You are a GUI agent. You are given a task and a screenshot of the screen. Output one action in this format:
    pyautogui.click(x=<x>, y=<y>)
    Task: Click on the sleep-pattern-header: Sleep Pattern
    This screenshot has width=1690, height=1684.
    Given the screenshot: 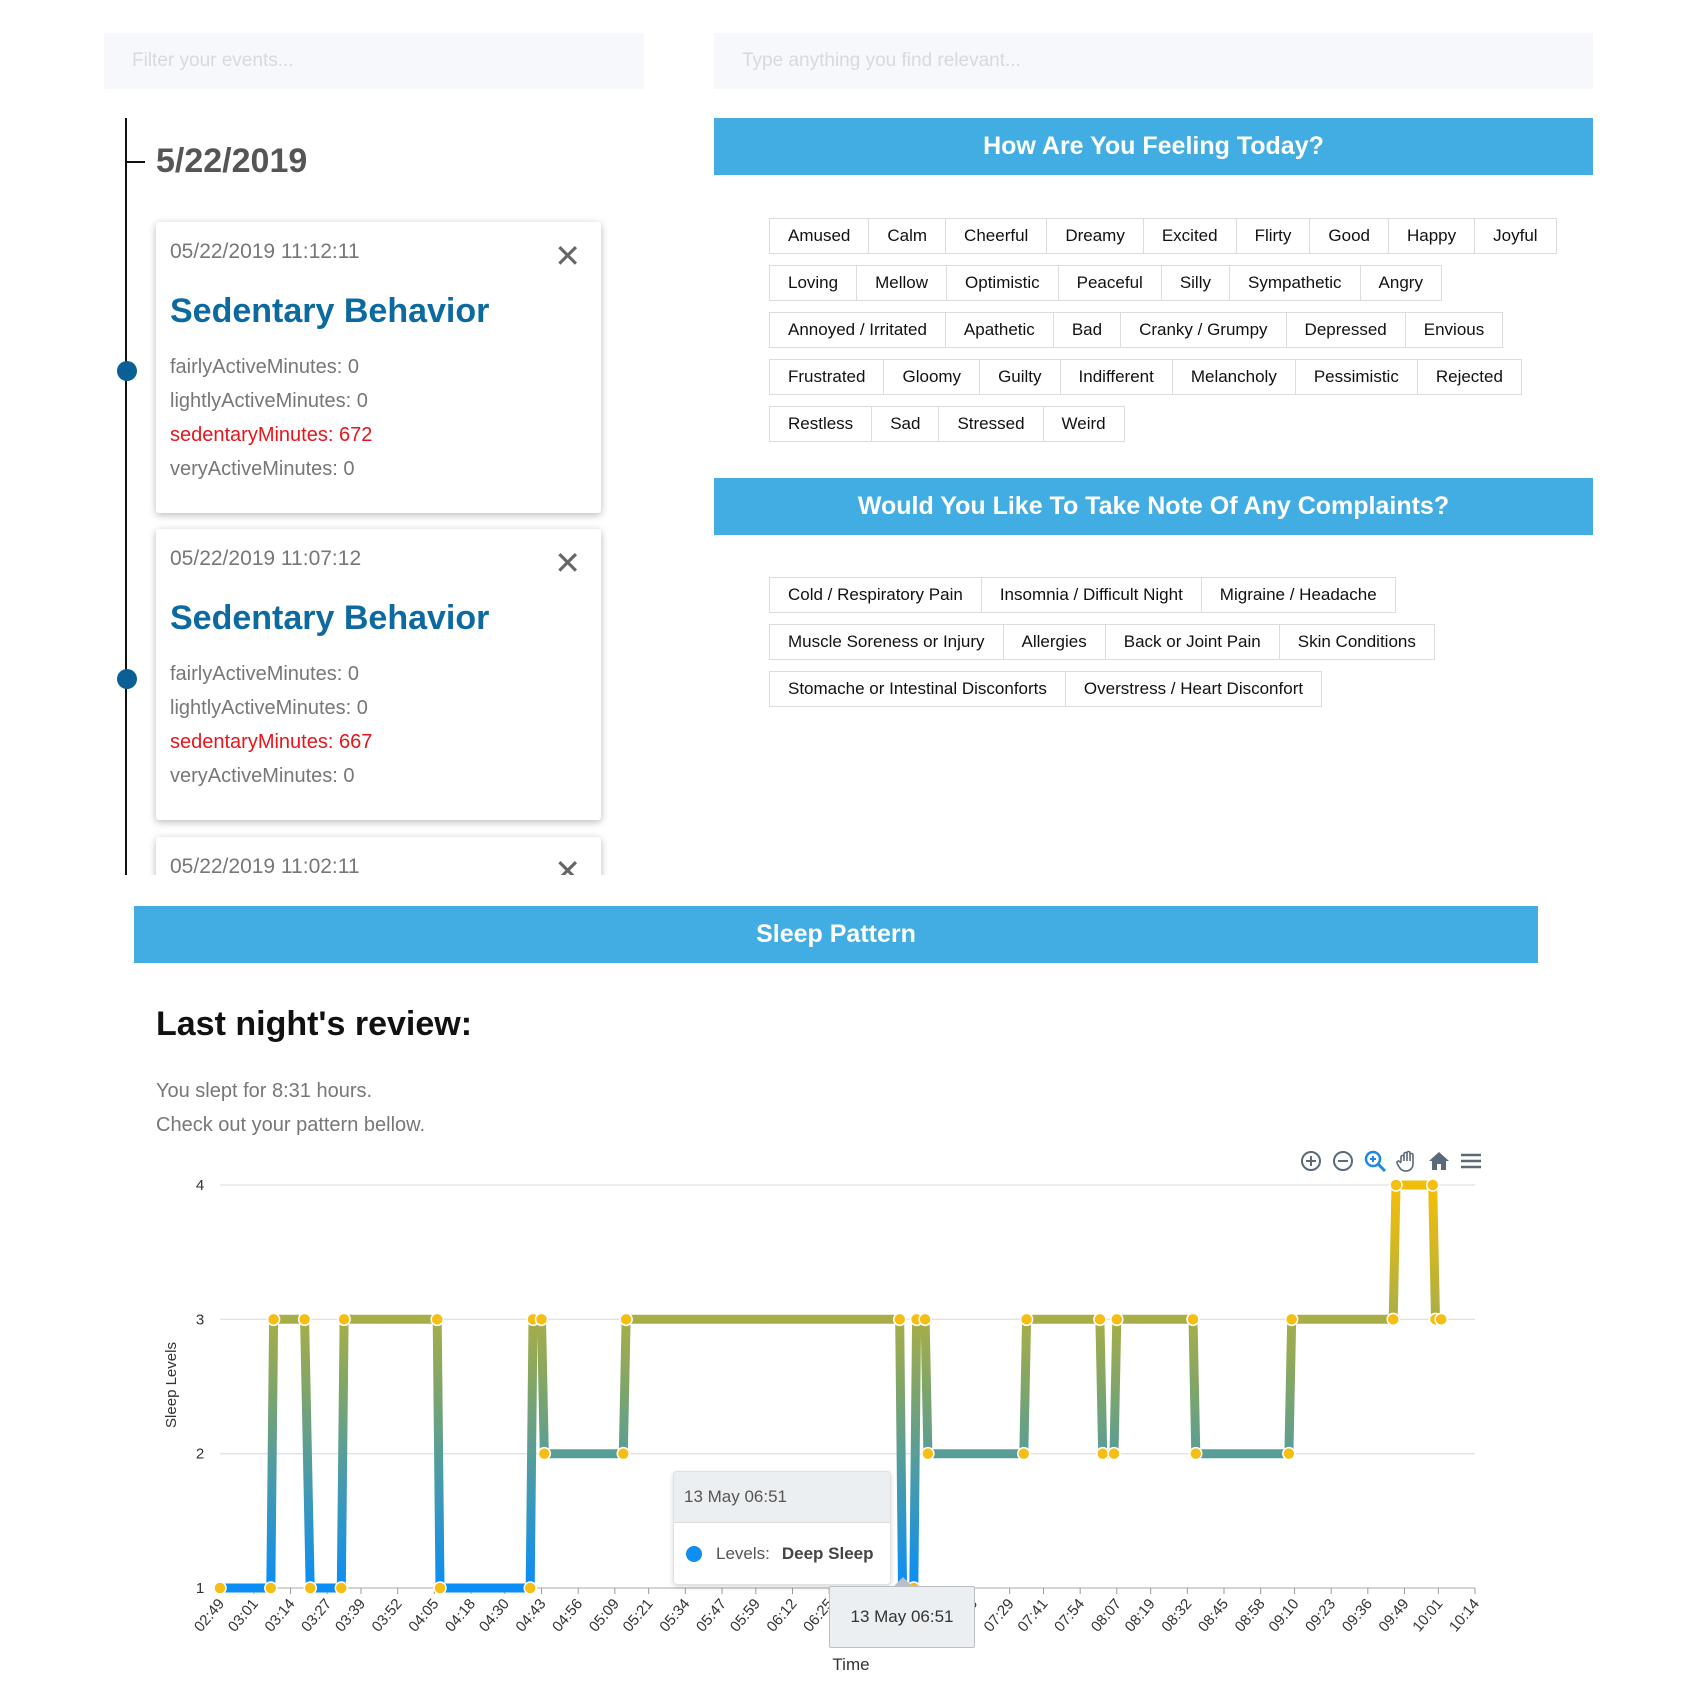 What is the action you would take?
    pyautogui.click(x=836, y=934)
    